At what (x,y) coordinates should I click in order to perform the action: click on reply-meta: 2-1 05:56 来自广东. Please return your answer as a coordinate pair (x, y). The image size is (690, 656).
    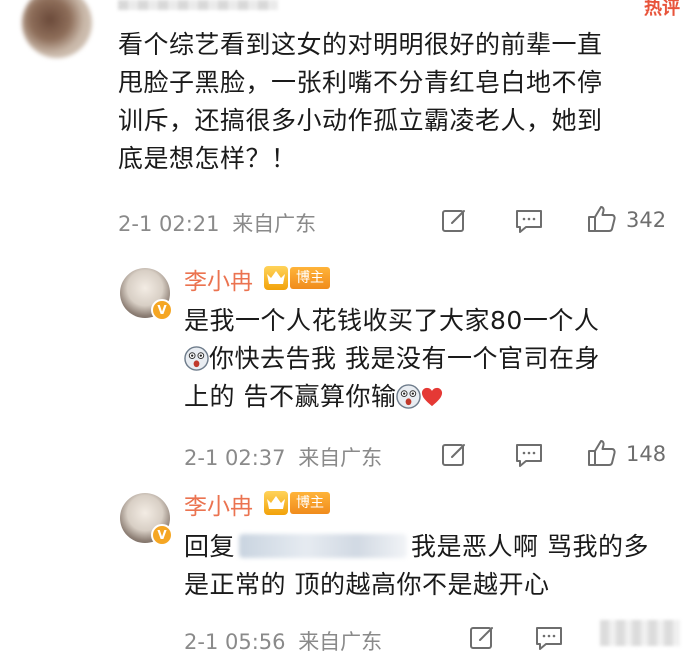
    Looking at the image, I should click on (283, 641).